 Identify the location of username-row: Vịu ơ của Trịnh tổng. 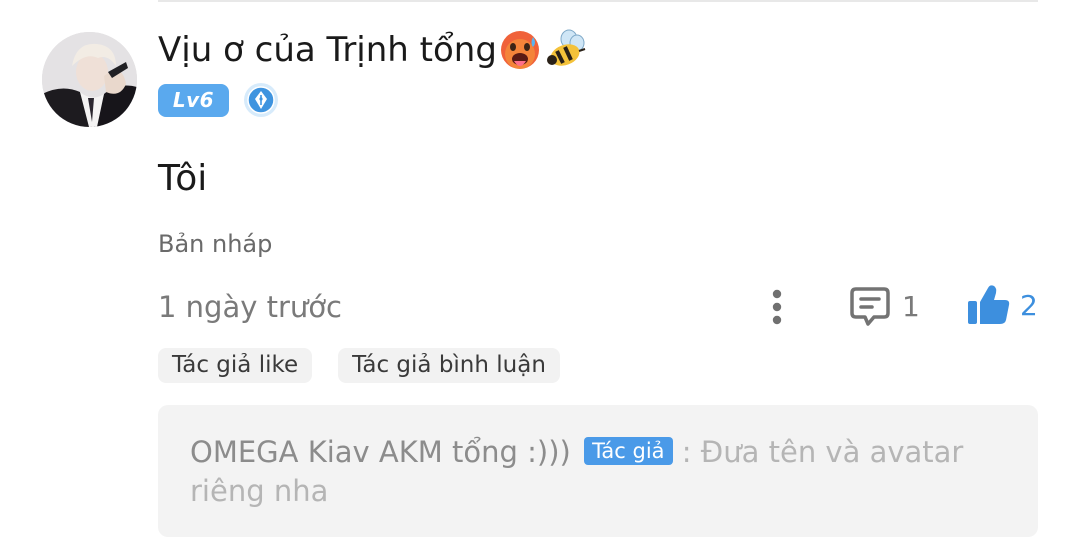
(372, 50).